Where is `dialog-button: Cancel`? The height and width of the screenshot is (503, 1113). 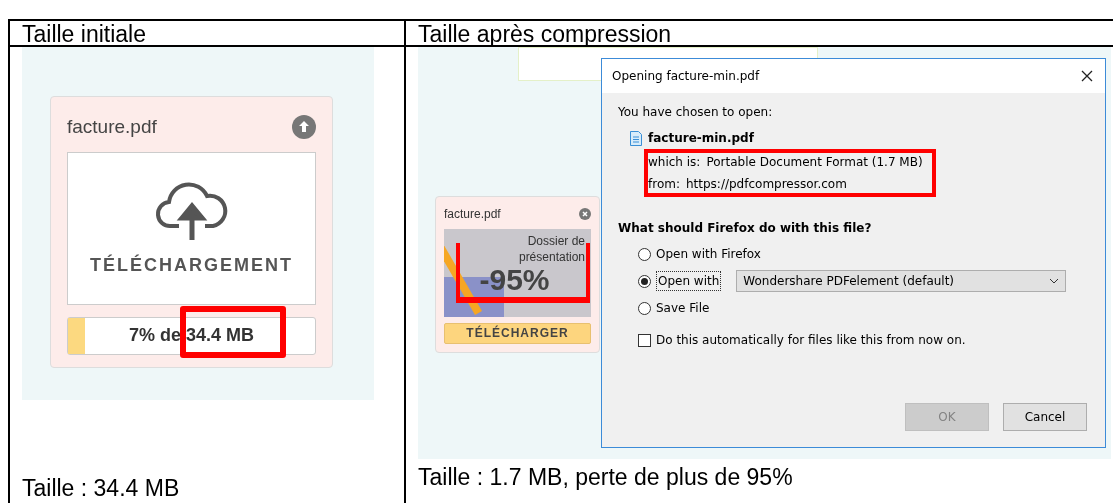
dialog-button: Cancel is located at coordinates (1045, 417).